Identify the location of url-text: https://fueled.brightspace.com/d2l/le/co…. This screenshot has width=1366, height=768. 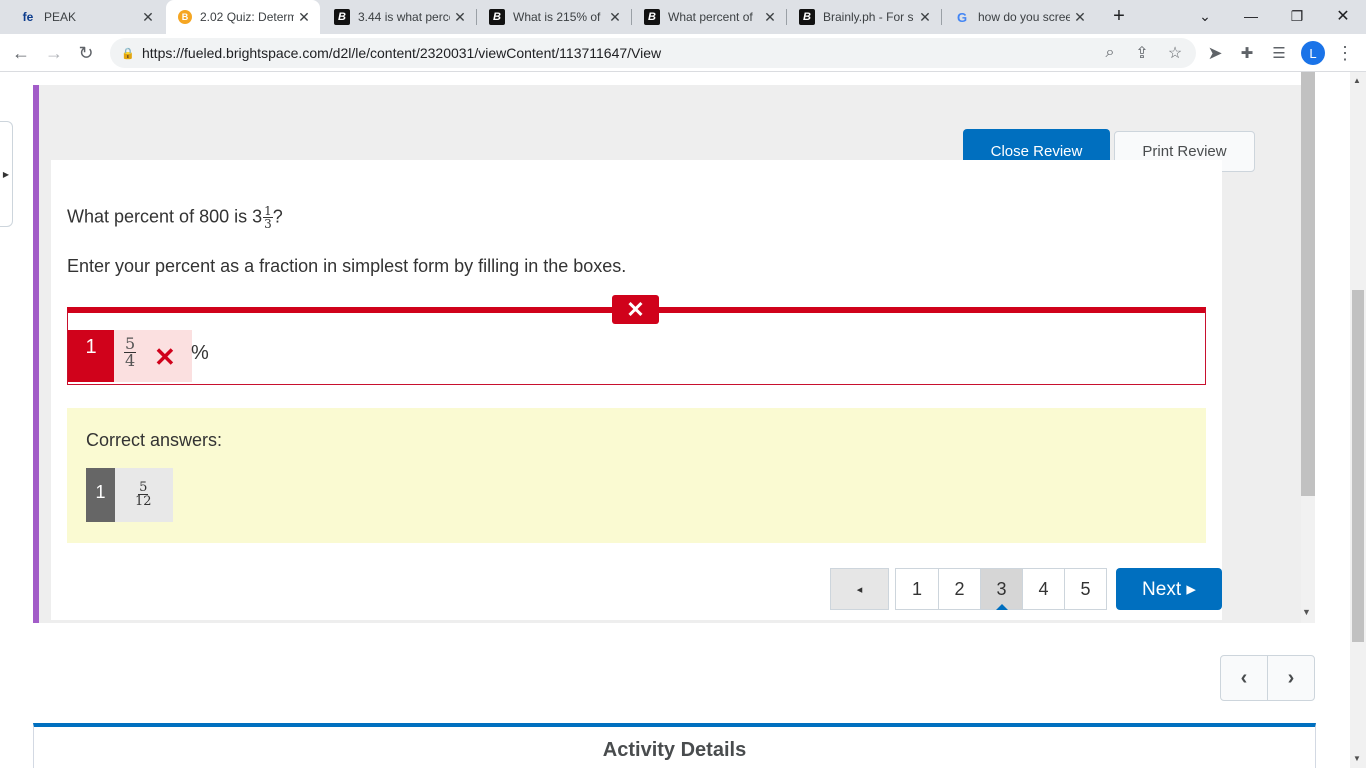
(401, 53).